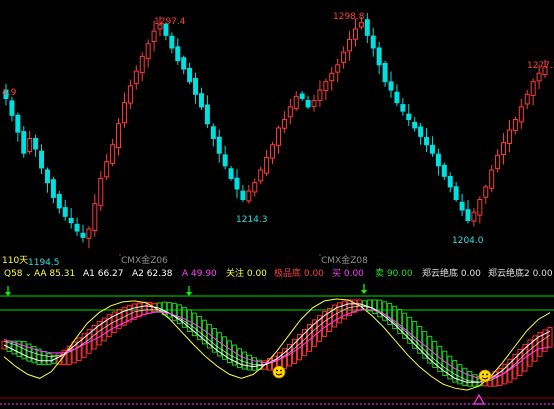 This screenshot has height=409, width=554. What do you see at coordinates (468, 241) in the screenshot?
I see `low2-price-label: 1204.0` at bounding box center [468, 241].